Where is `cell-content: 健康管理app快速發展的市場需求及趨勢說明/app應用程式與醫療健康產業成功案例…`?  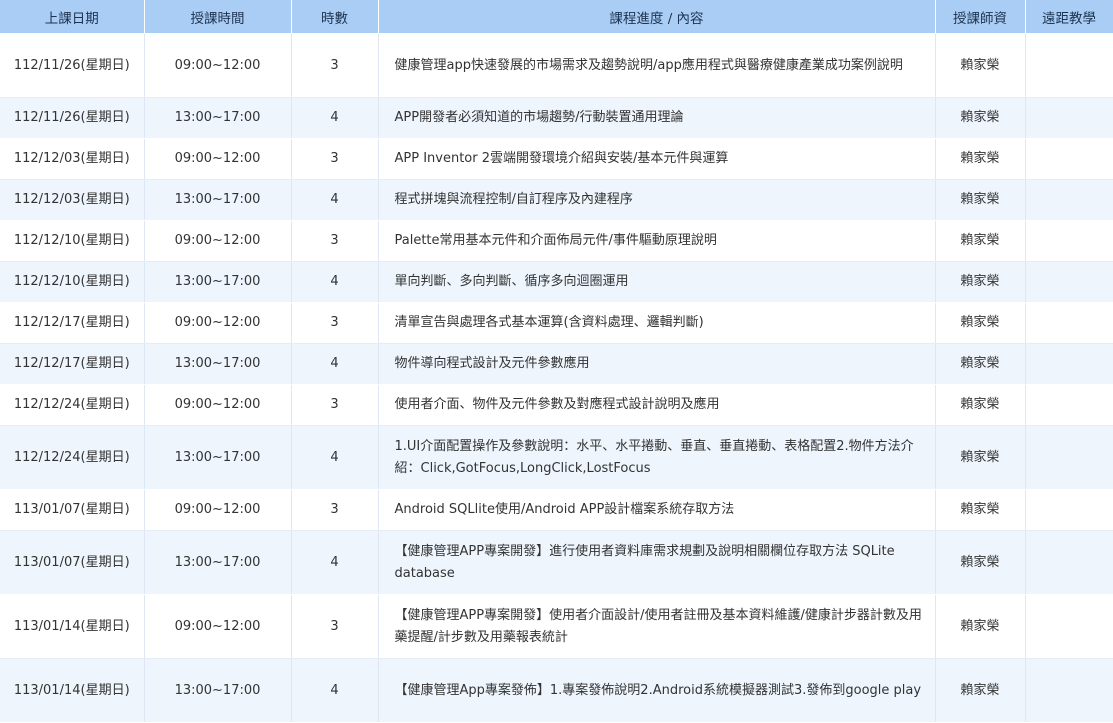
cell-content: 健康管理app快速發展的市場需求及趨勢說明/app應用程式與醫療健康產業成功案例… is located at coordinates (657, 65).